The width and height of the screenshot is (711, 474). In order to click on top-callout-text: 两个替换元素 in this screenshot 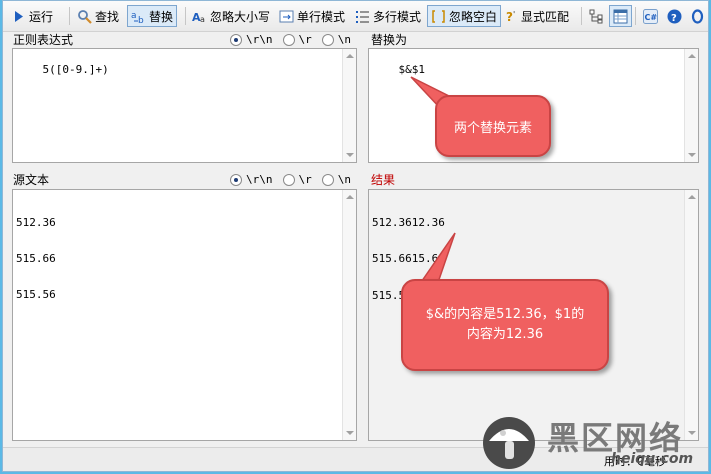, I will do `click(492, 128)`.